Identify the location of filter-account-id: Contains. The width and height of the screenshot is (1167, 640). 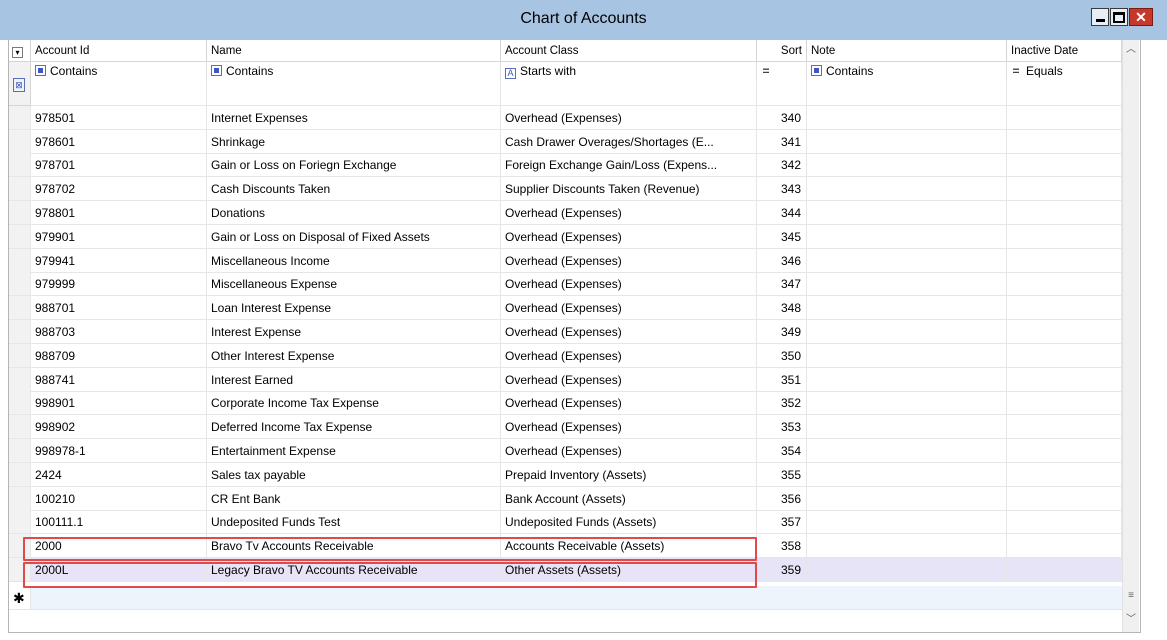
(119, 72).